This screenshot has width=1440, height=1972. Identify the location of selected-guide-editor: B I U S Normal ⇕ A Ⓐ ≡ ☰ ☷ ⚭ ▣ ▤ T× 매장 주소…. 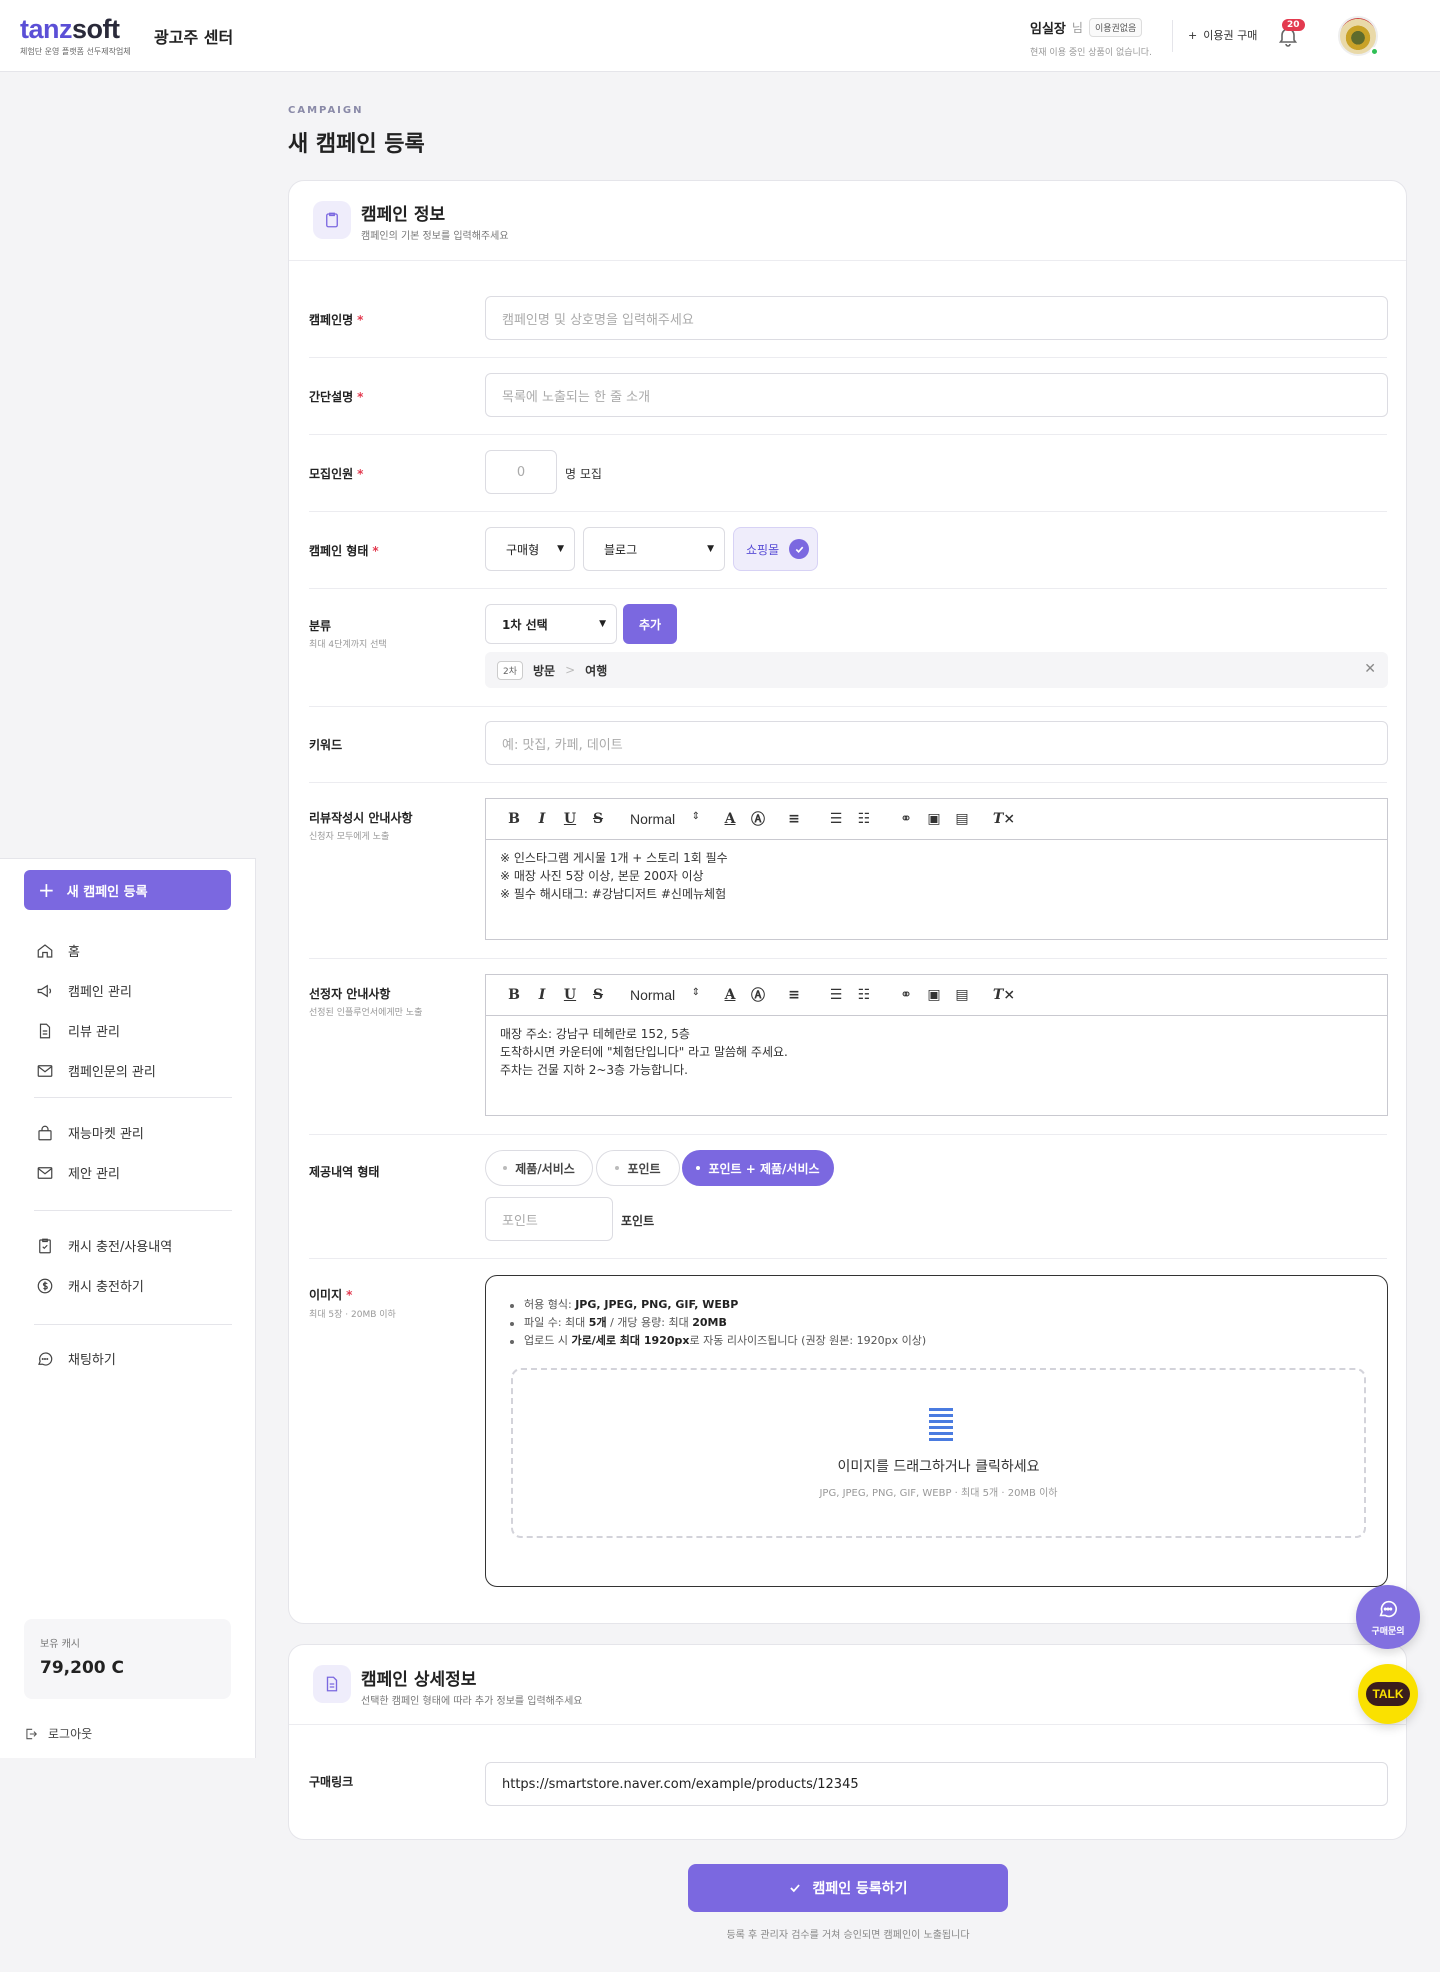
(936, 1045).